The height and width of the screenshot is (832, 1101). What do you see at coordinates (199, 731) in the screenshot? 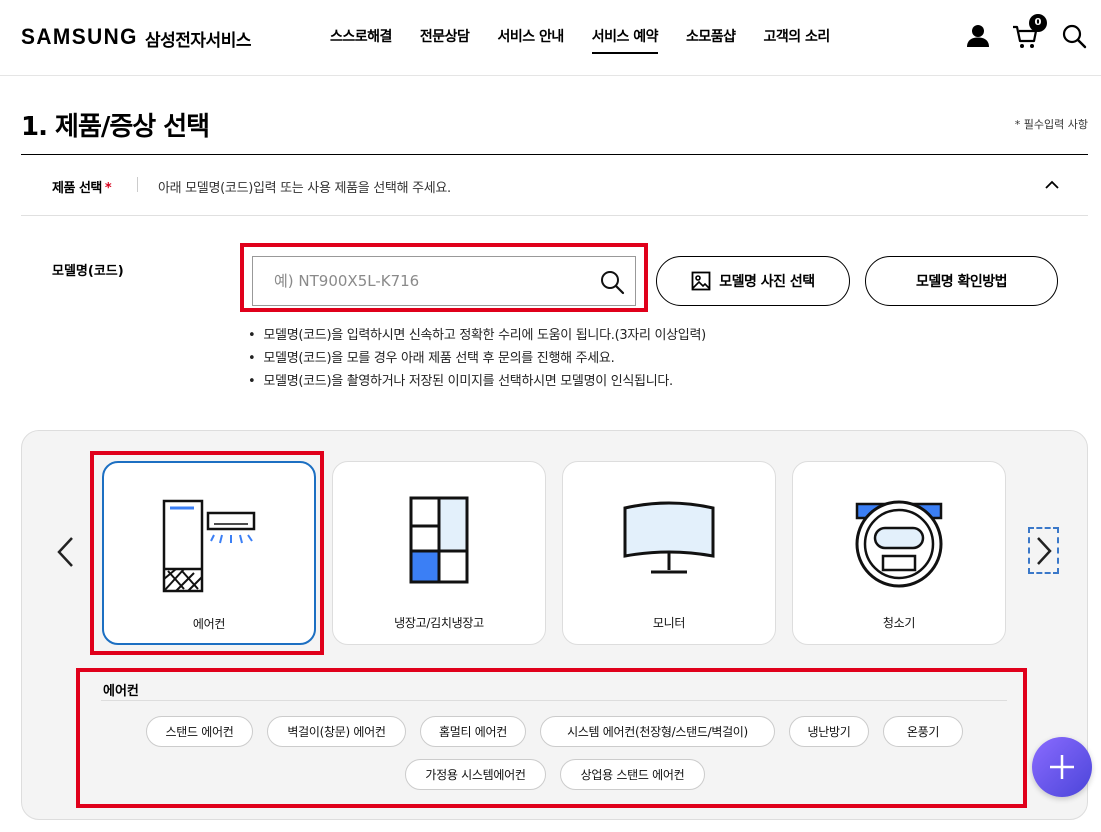
I see `chip-stand-ac: 스탠드 에어컨` at bounding box center [199, 731].